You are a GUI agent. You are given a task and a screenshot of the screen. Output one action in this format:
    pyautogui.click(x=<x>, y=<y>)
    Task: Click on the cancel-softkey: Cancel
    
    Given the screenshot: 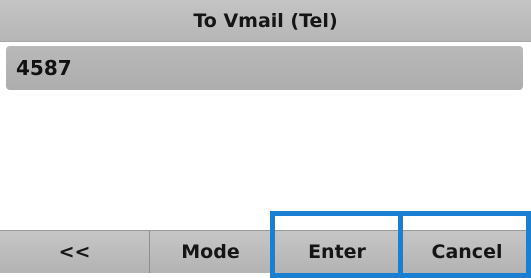 What is the action you would take?
    pyautogui.click(x=467, y=252)
    